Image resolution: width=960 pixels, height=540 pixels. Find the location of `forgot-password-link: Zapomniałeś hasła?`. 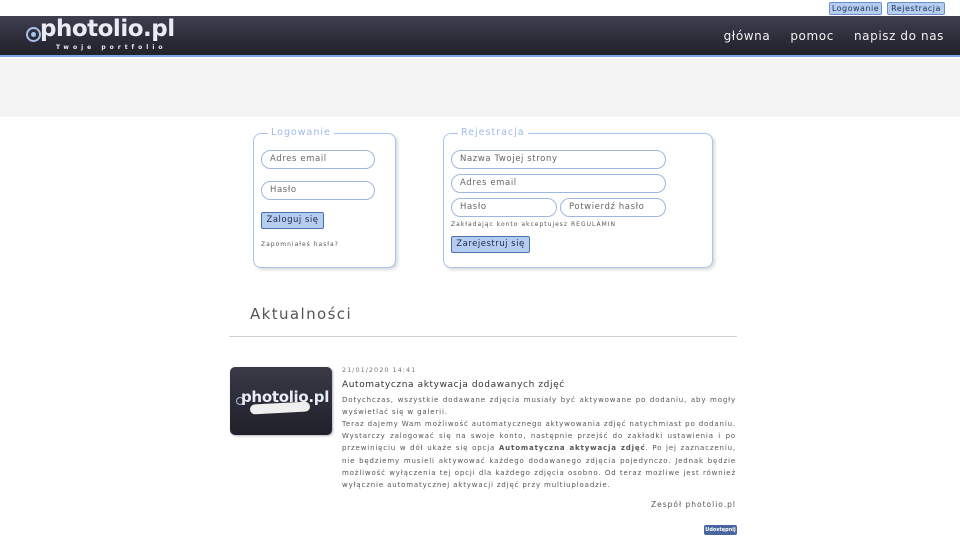

forgot-password-link: Zapomniałeś hasła? is located at coordinates (300, 244).